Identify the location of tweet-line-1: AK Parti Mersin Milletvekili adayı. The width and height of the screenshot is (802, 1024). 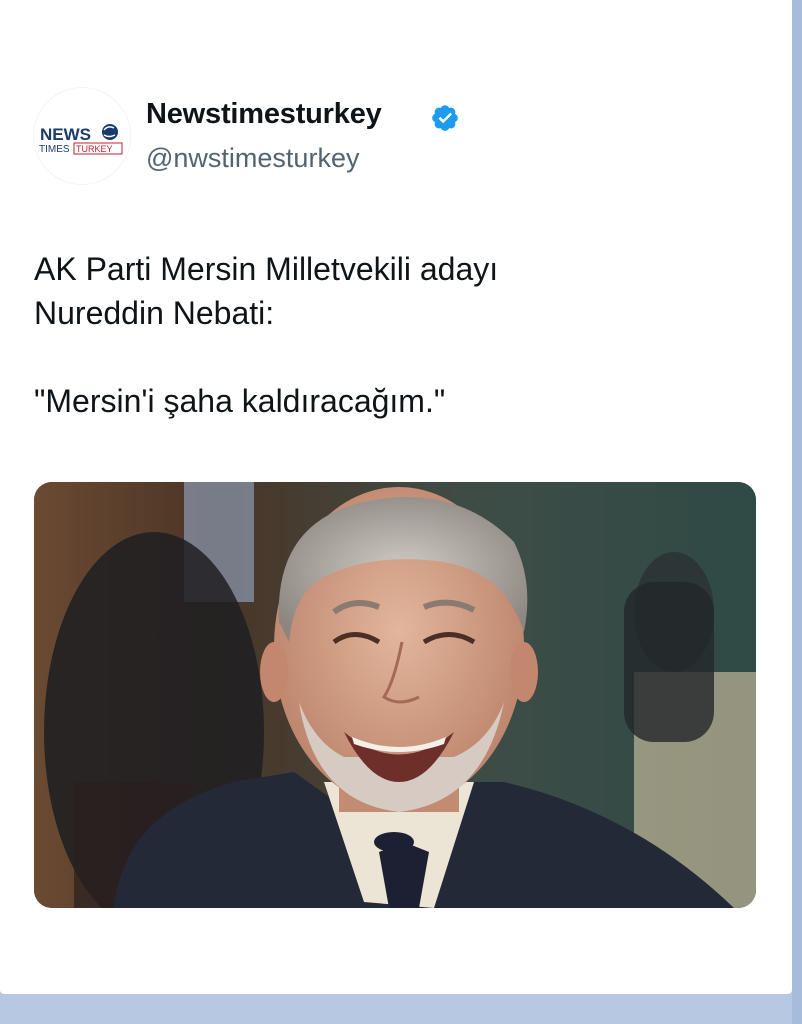
(266, 269).